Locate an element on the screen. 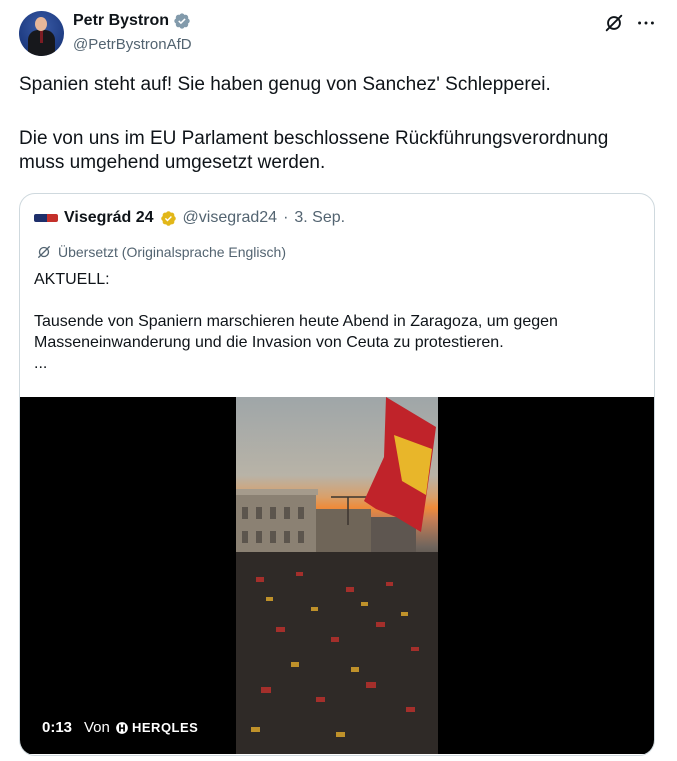  gold-verified-badge-icon is located at coordinates (168, 218).